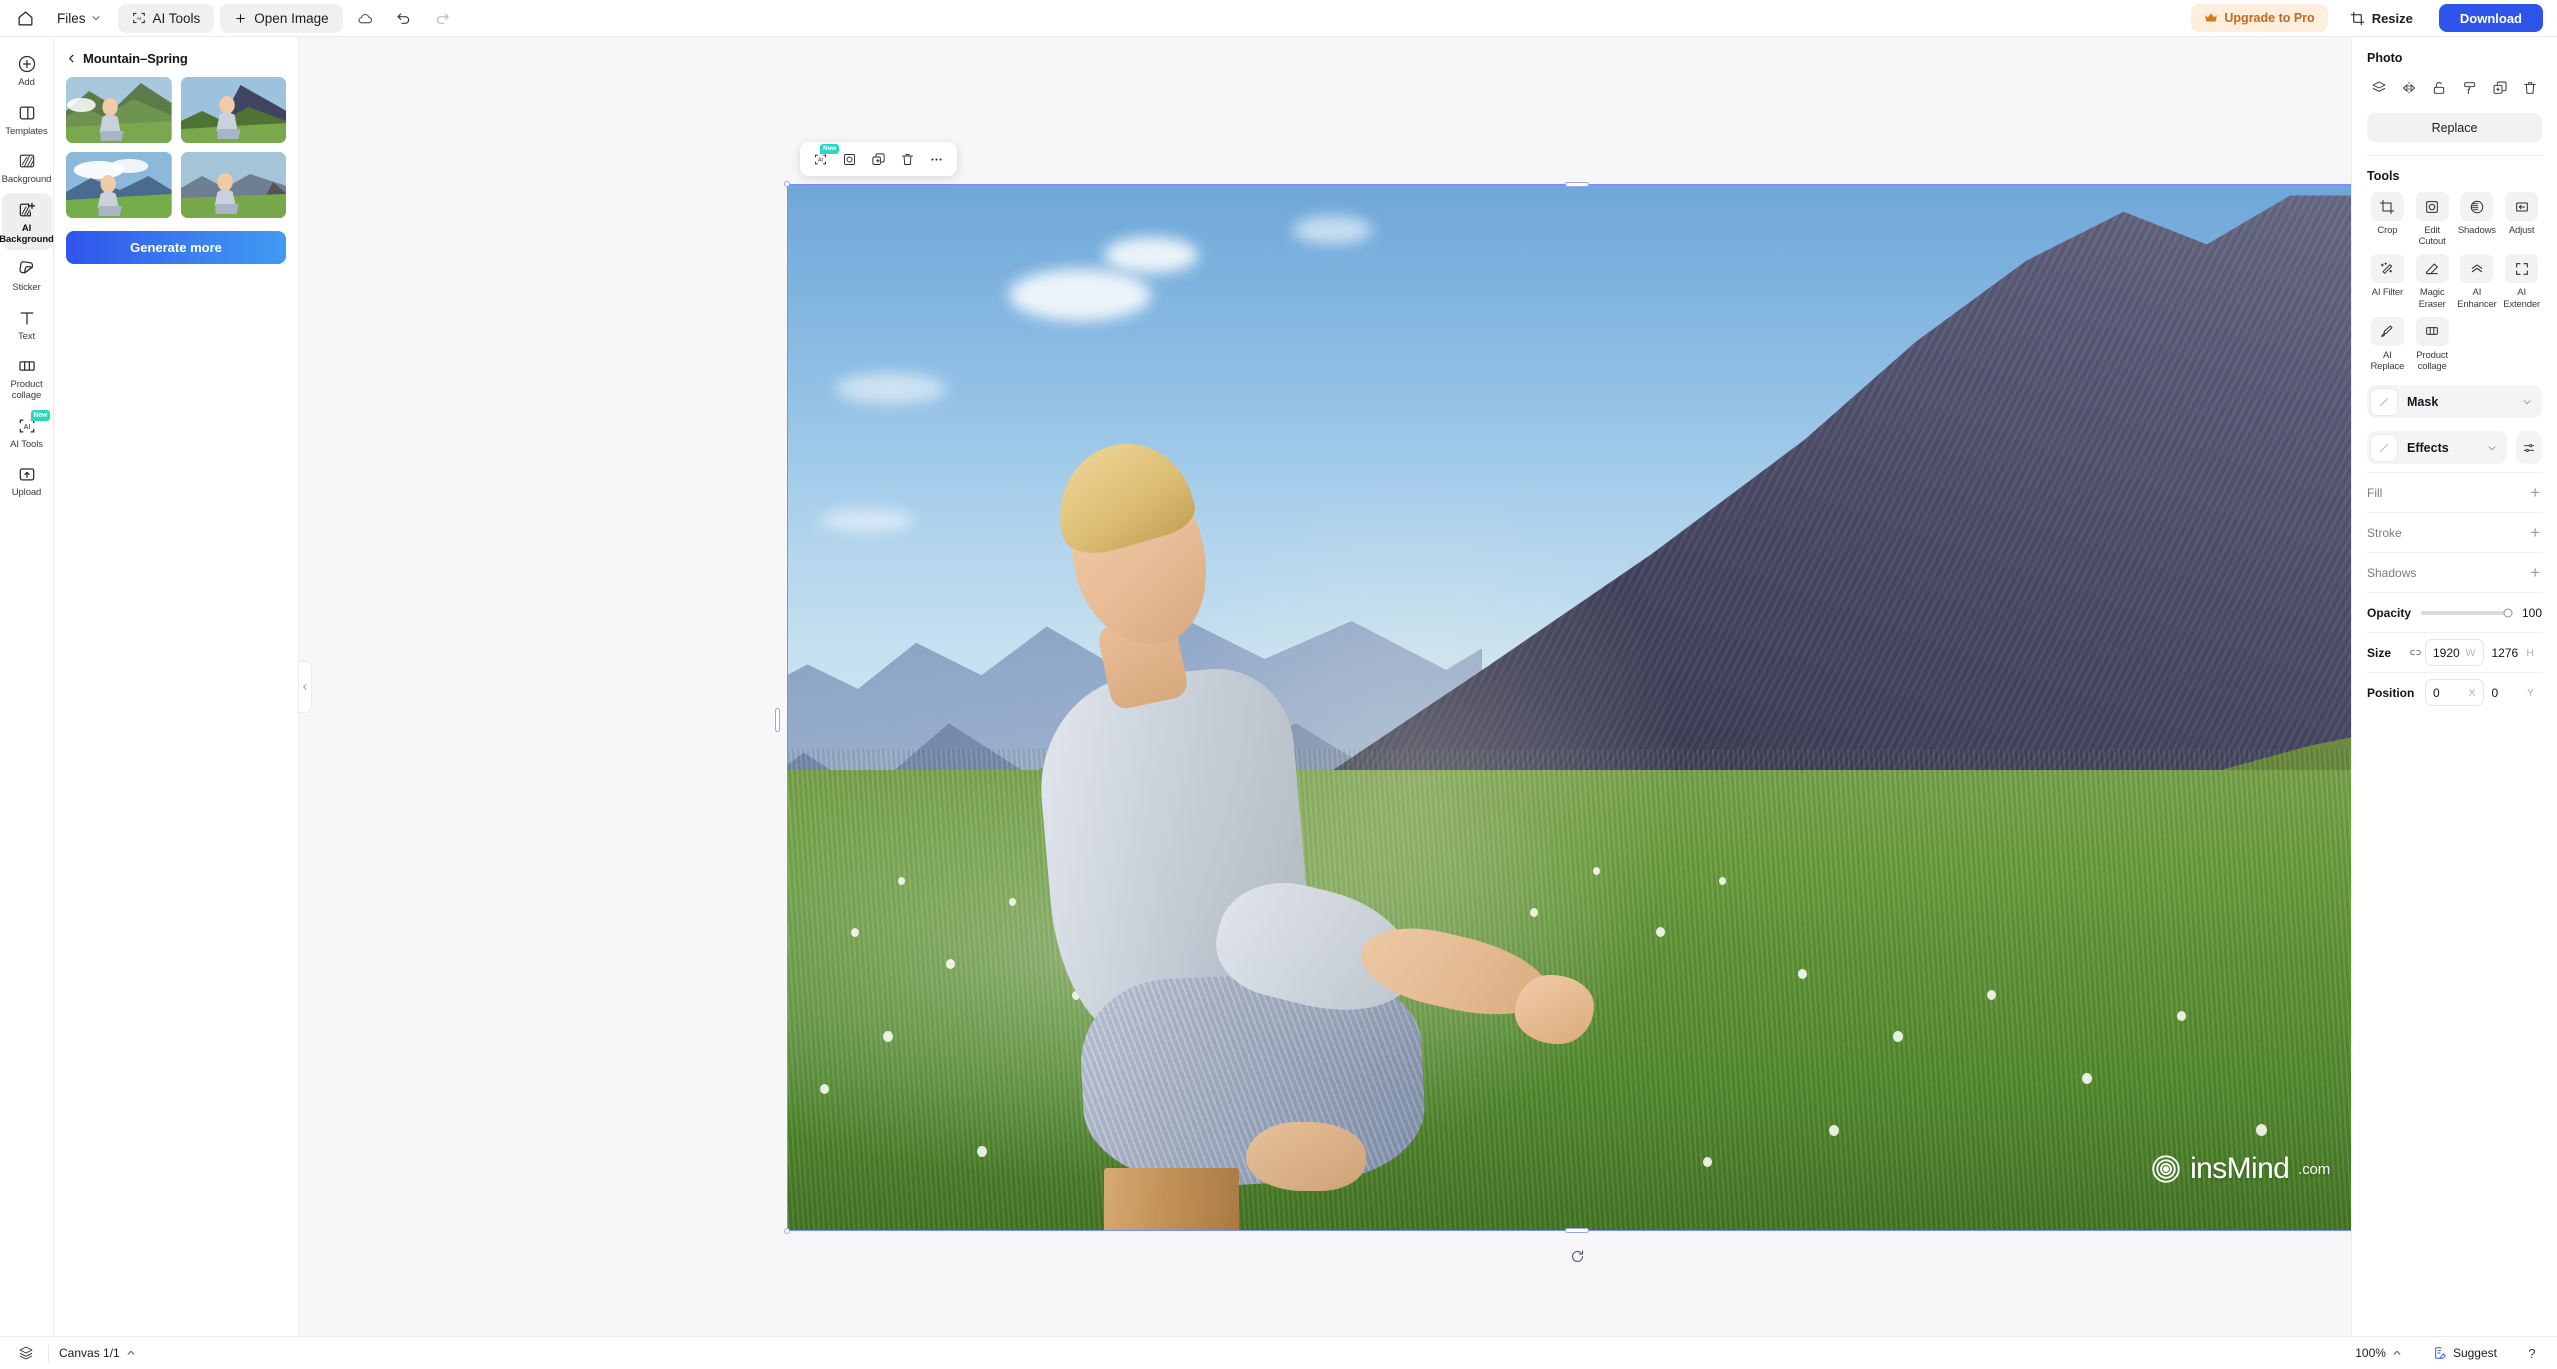  What do you see at coordinates (2409, 88) in the screenshot?
I see `flip-icon` at bounding box center [2409, 88].